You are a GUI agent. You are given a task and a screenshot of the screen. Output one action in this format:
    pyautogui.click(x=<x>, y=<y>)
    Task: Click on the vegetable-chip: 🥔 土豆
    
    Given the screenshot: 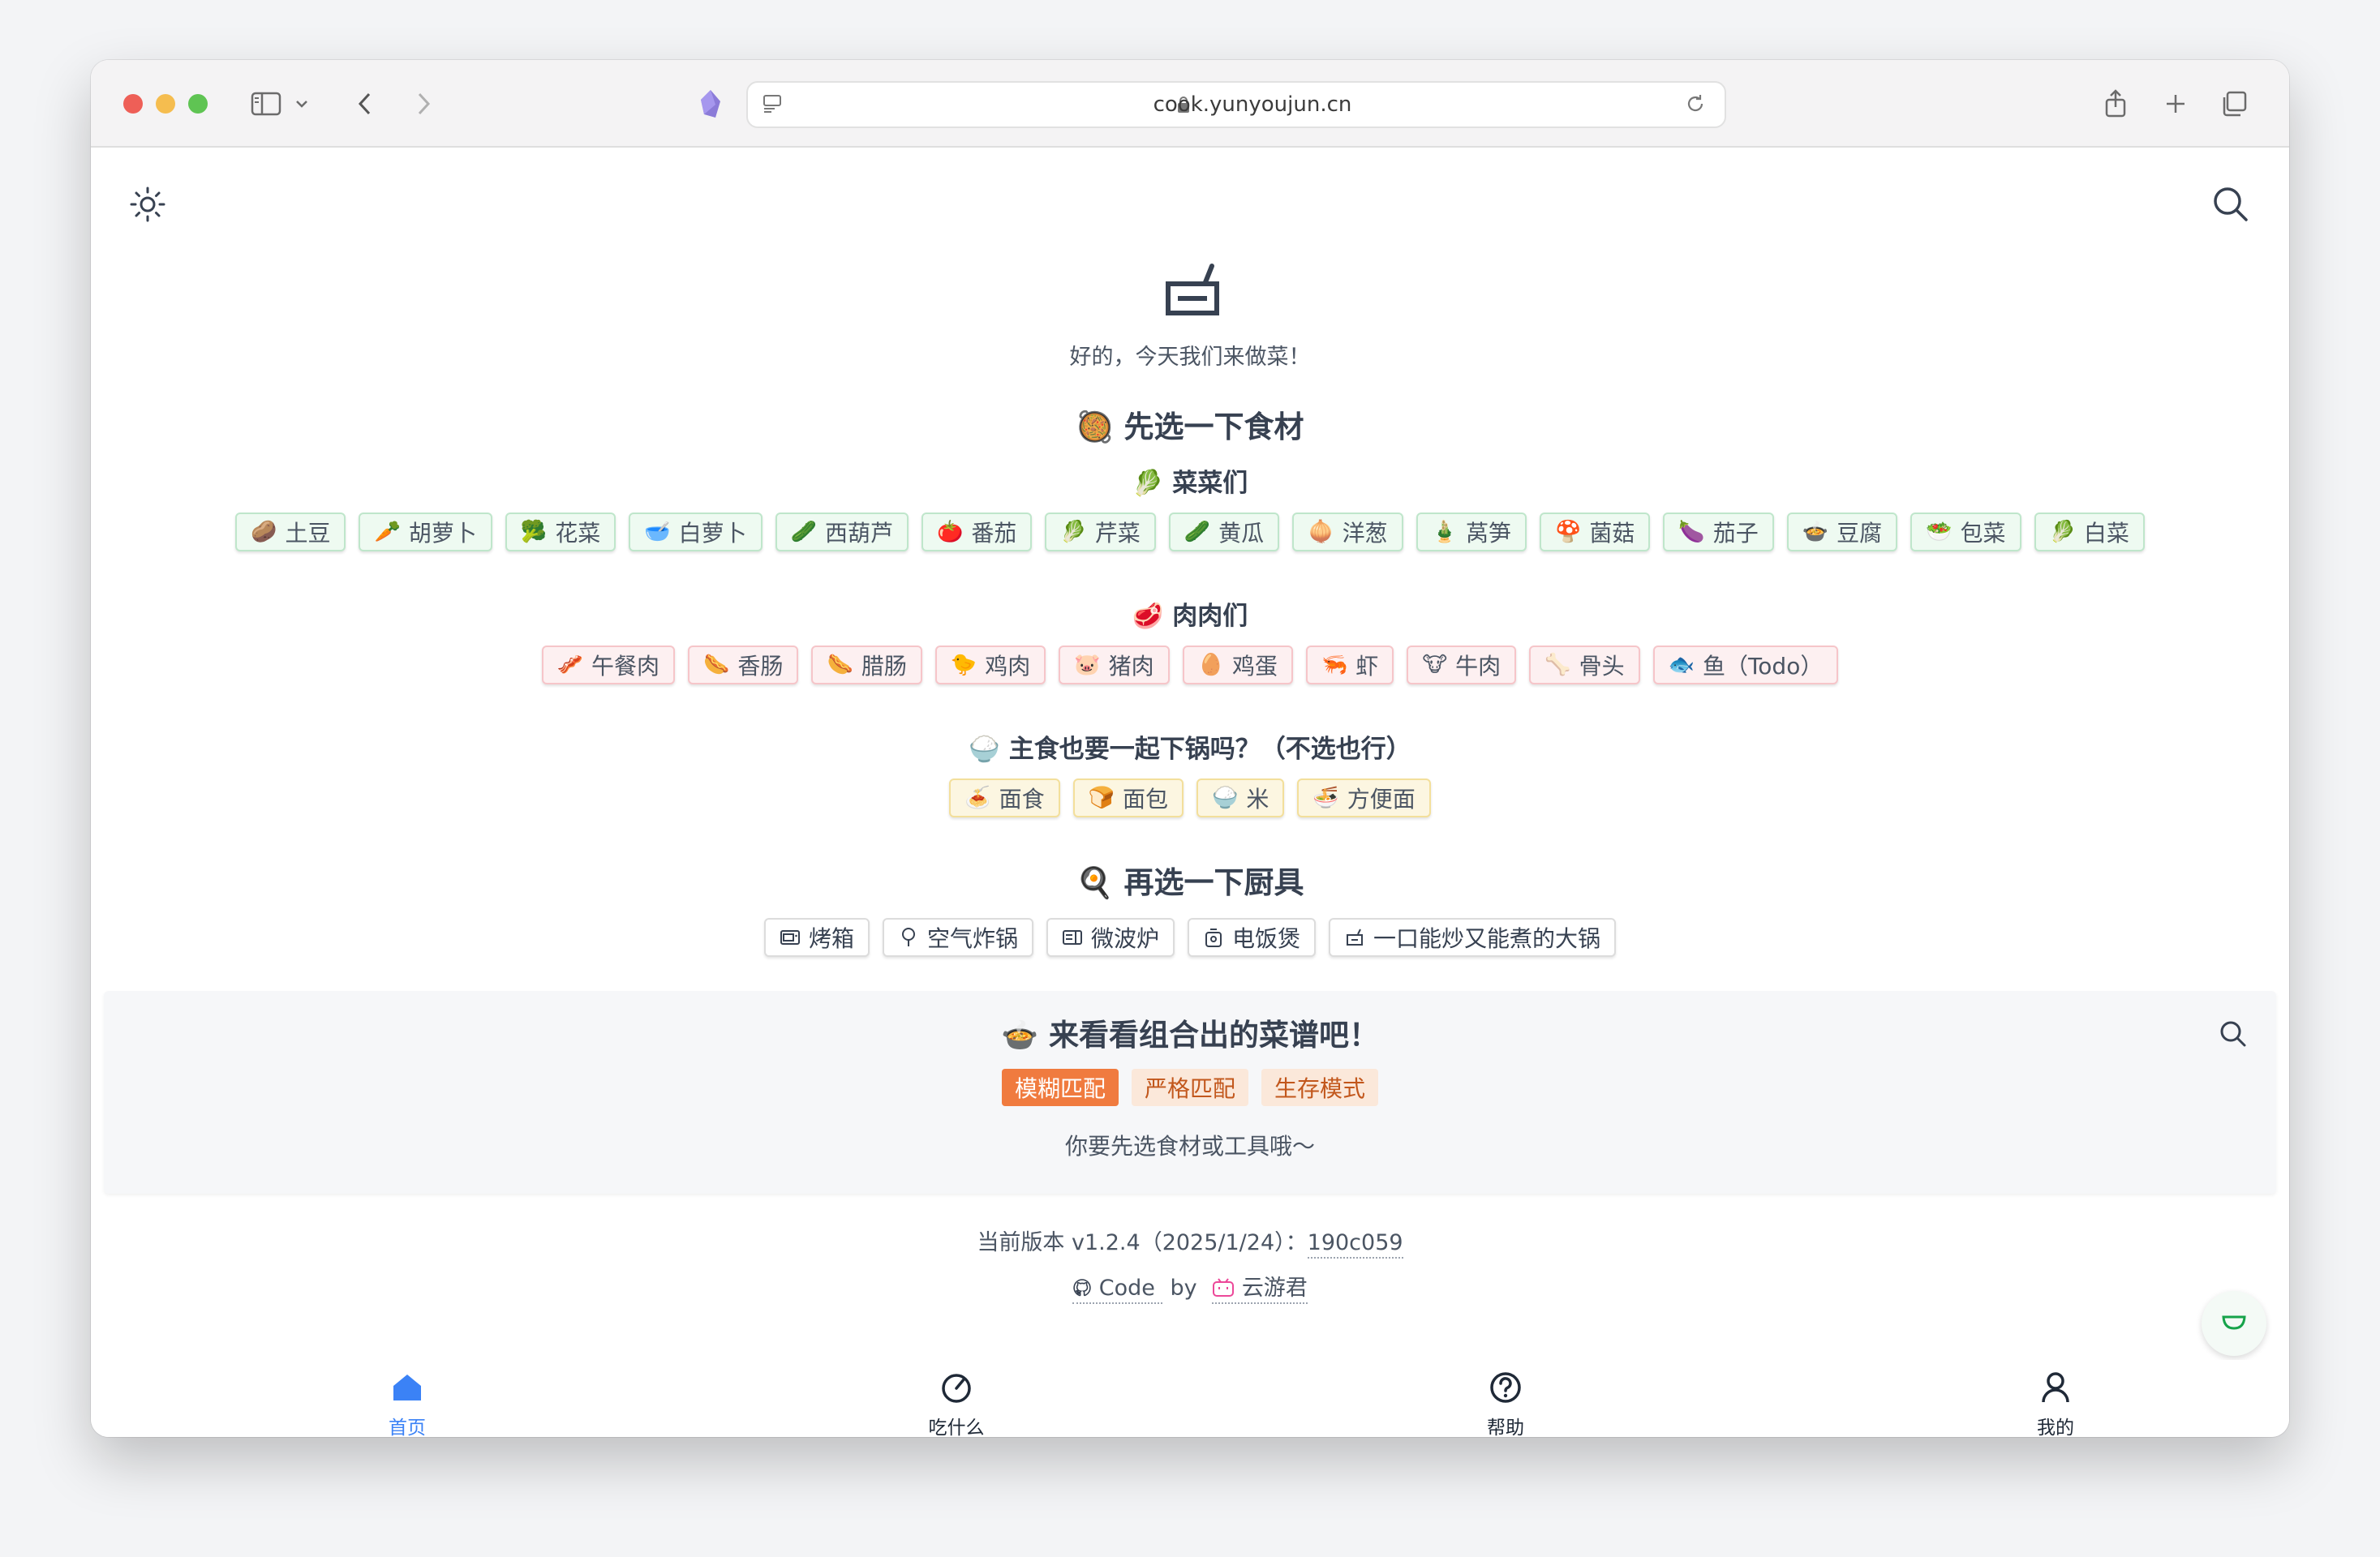 What is the action you would take?
    pyautogui.click(x=290, y=532)
    